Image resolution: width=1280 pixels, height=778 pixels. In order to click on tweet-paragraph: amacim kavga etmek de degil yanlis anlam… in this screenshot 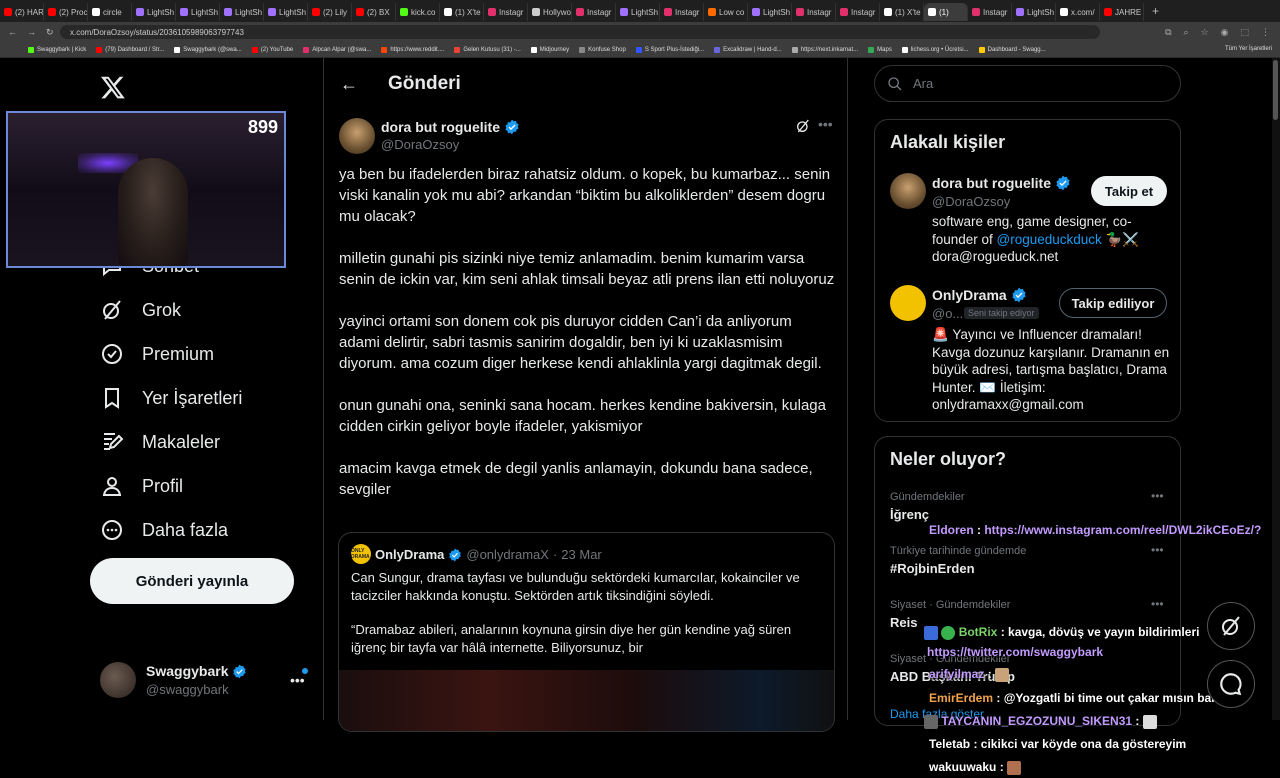, I will do `click(576, 479)`.